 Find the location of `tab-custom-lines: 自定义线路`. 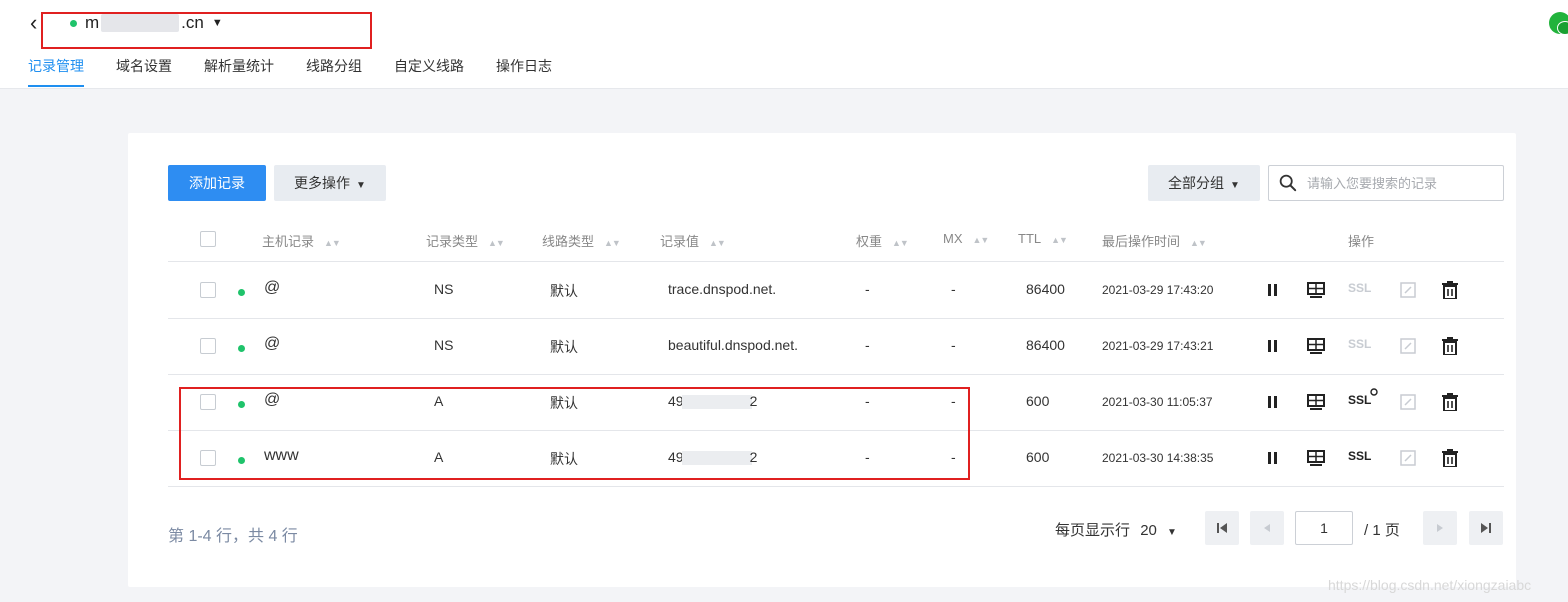

tab-custom-lines: 自定义线路 is located at coordinates (429, 71).